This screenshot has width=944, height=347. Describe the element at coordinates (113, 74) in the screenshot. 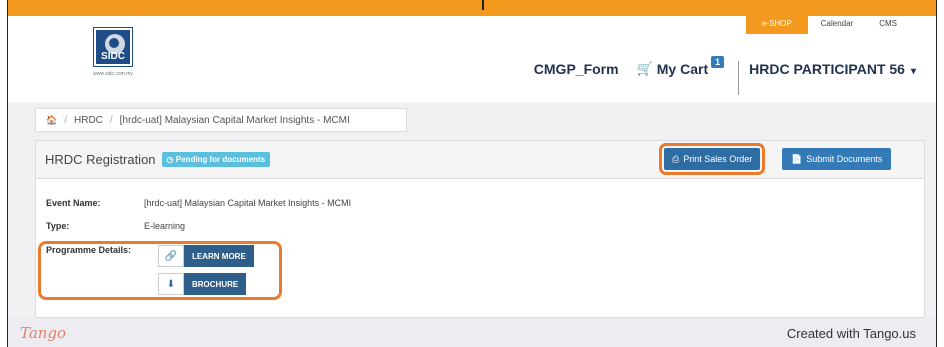

I see `logo-url: www.sidc.com.my` at that location.